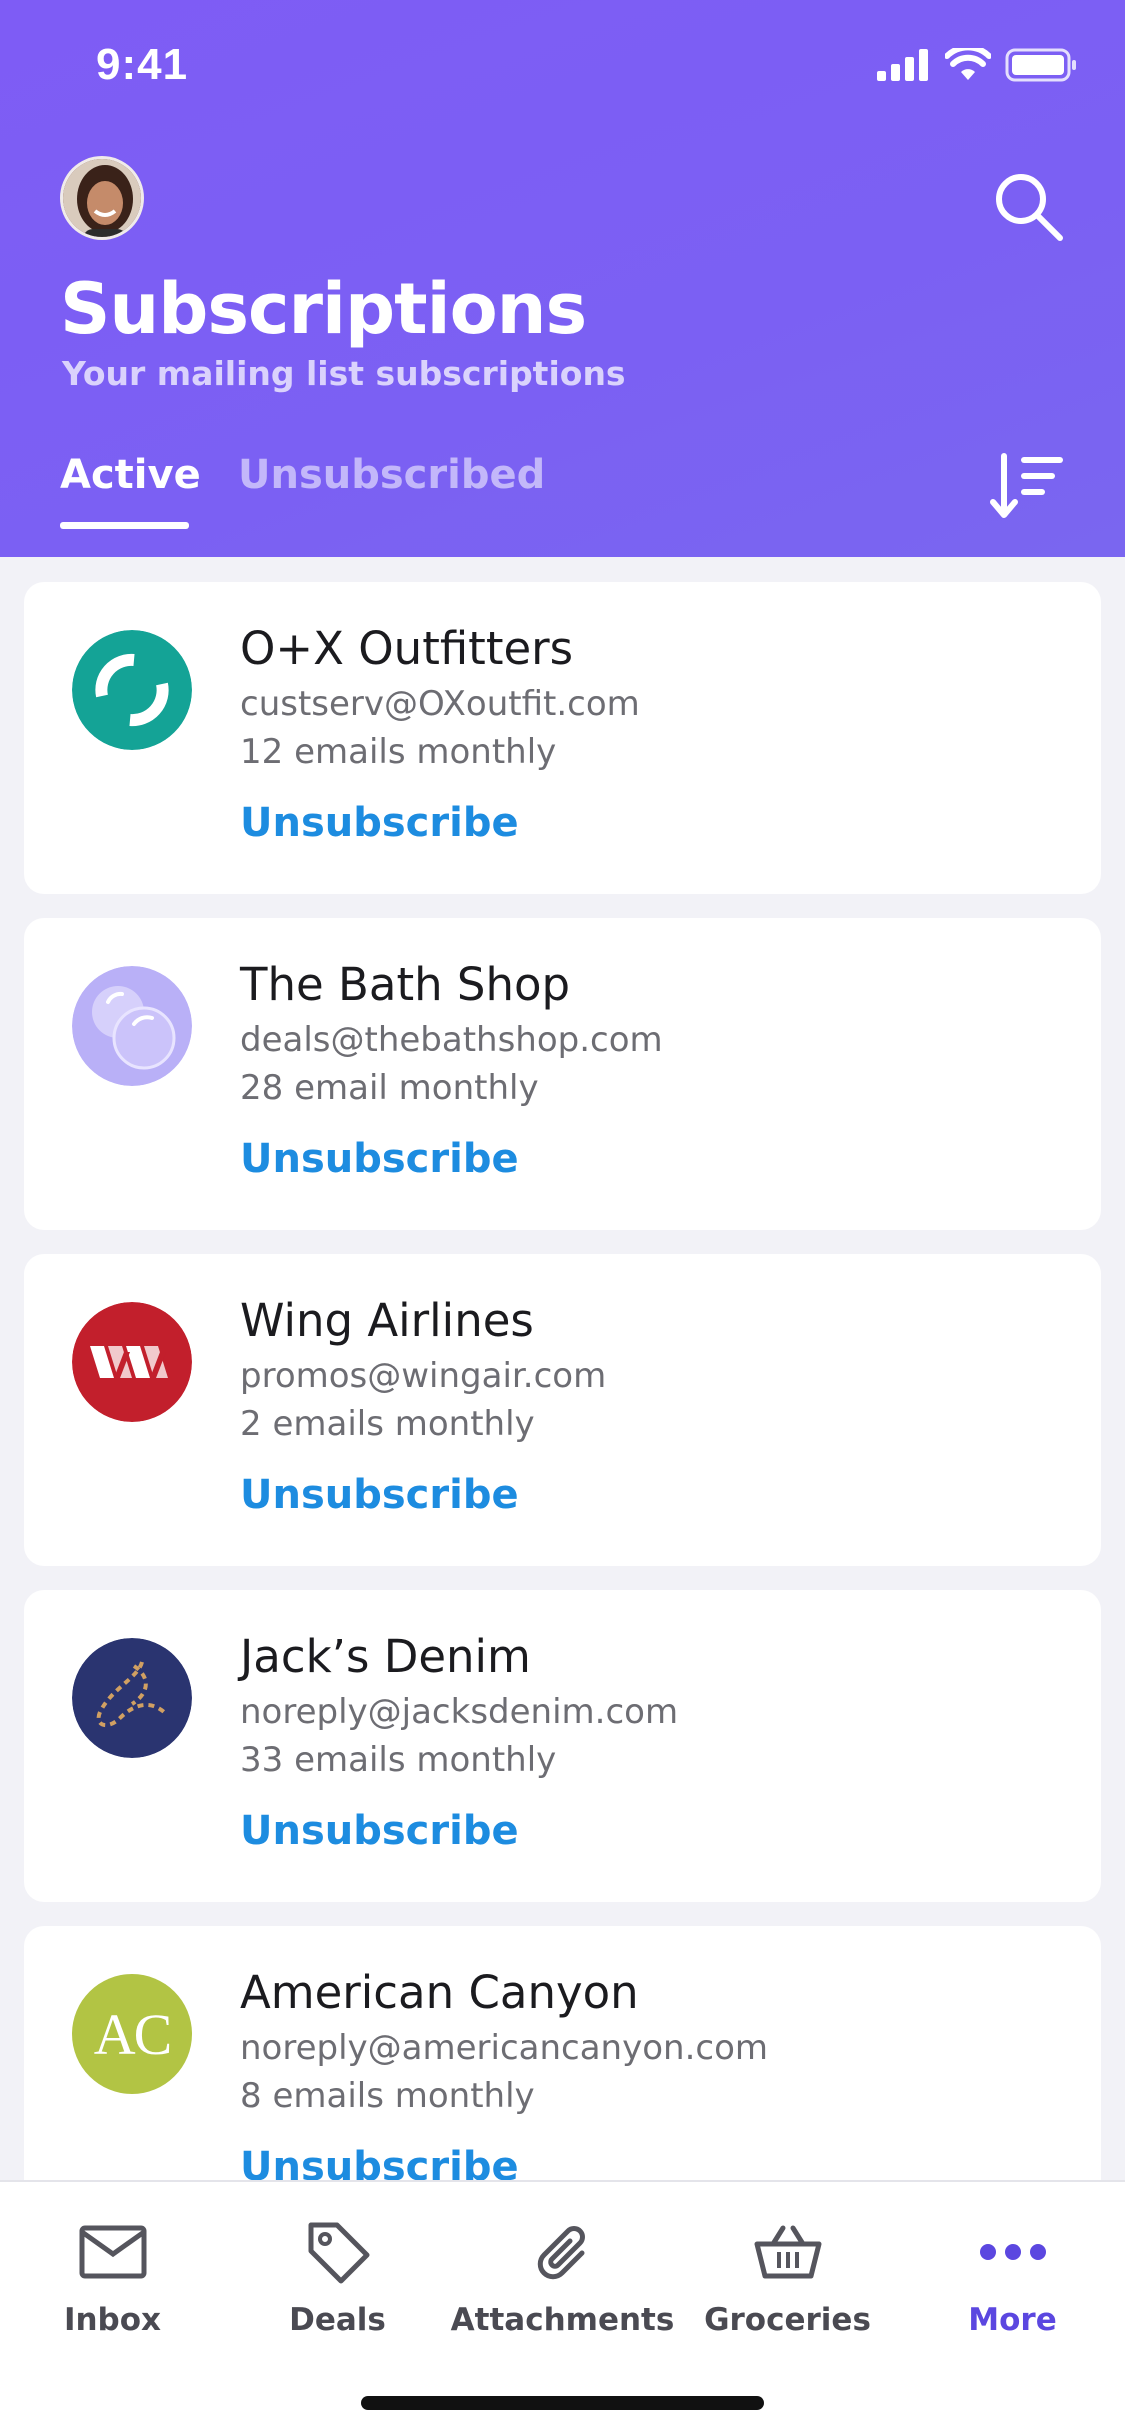 The image size is (1125, 2436). Describe the element at coordinates (451, 1040) in the screenshot. I see `subscription-email: deals@thebathshop.com` at that location.